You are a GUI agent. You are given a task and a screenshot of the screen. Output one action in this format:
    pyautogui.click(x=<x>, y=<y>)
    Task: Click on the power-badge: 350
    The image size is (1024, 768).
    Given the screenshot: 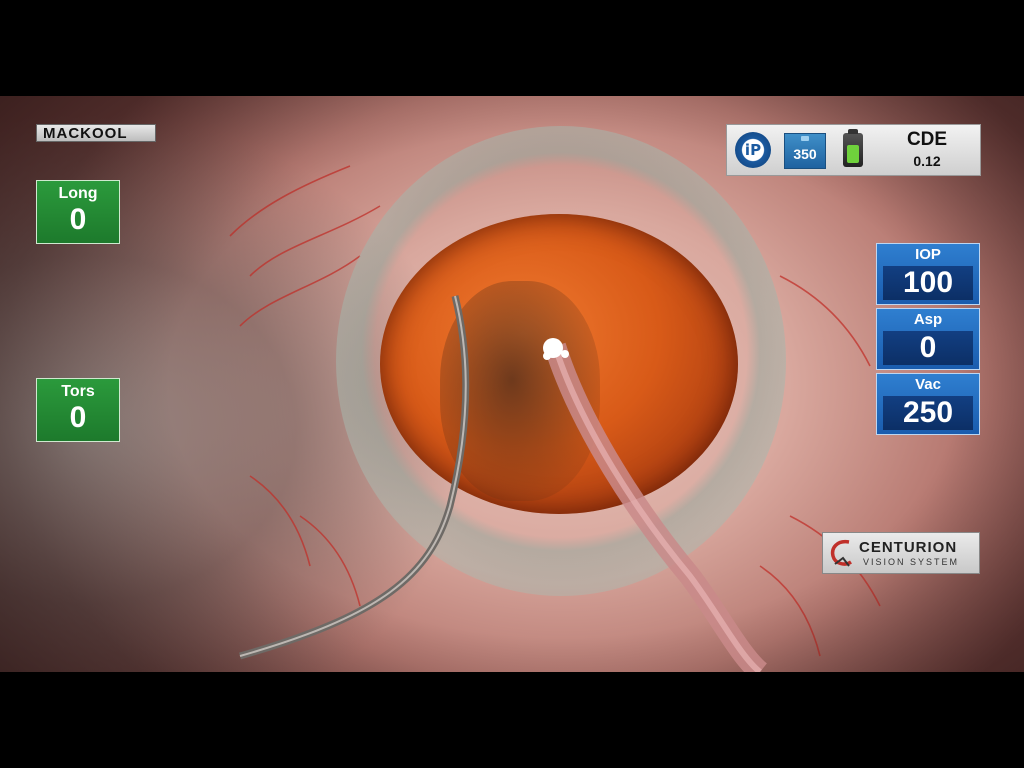 What is the action you would take?
    pyautogui.click(x=805, y=151)
    